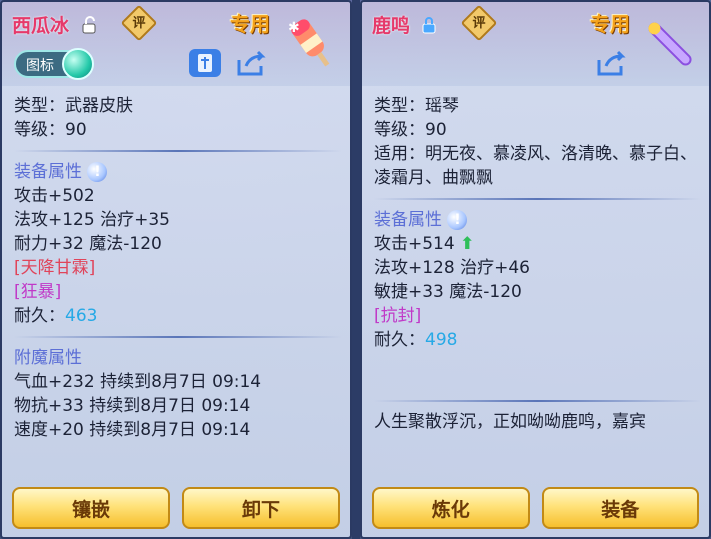  What do you see at coordinates (90, 25) in the screenshot?
I see `unlock-icon` at bounding box center [90, 25].